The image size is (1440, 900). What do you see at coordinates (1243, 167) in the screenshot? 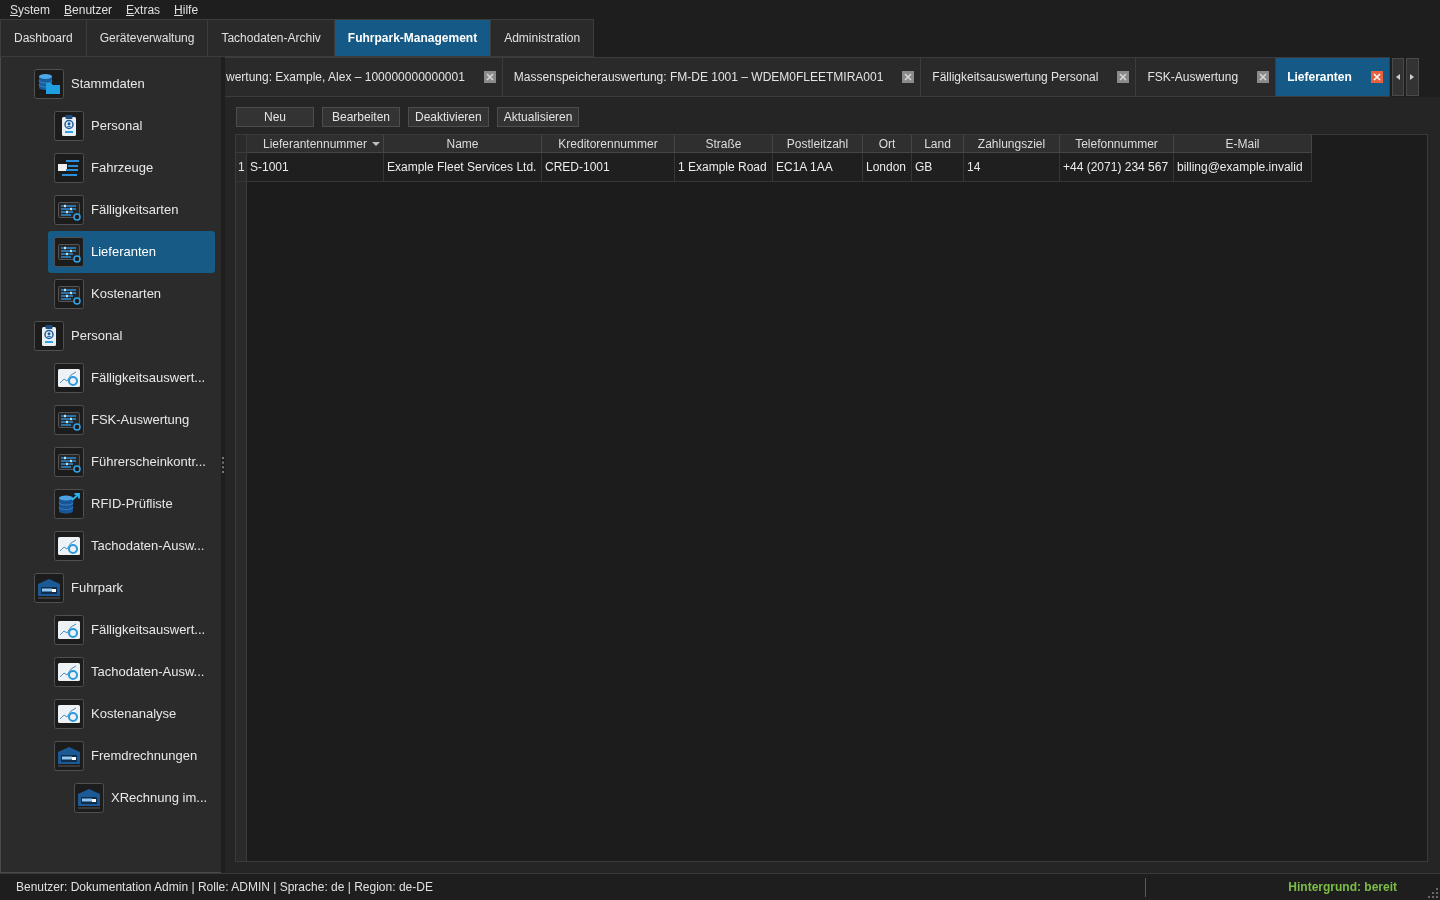
I see `table-cell: billing@example.invalid` at bounding box center [1243, 167].